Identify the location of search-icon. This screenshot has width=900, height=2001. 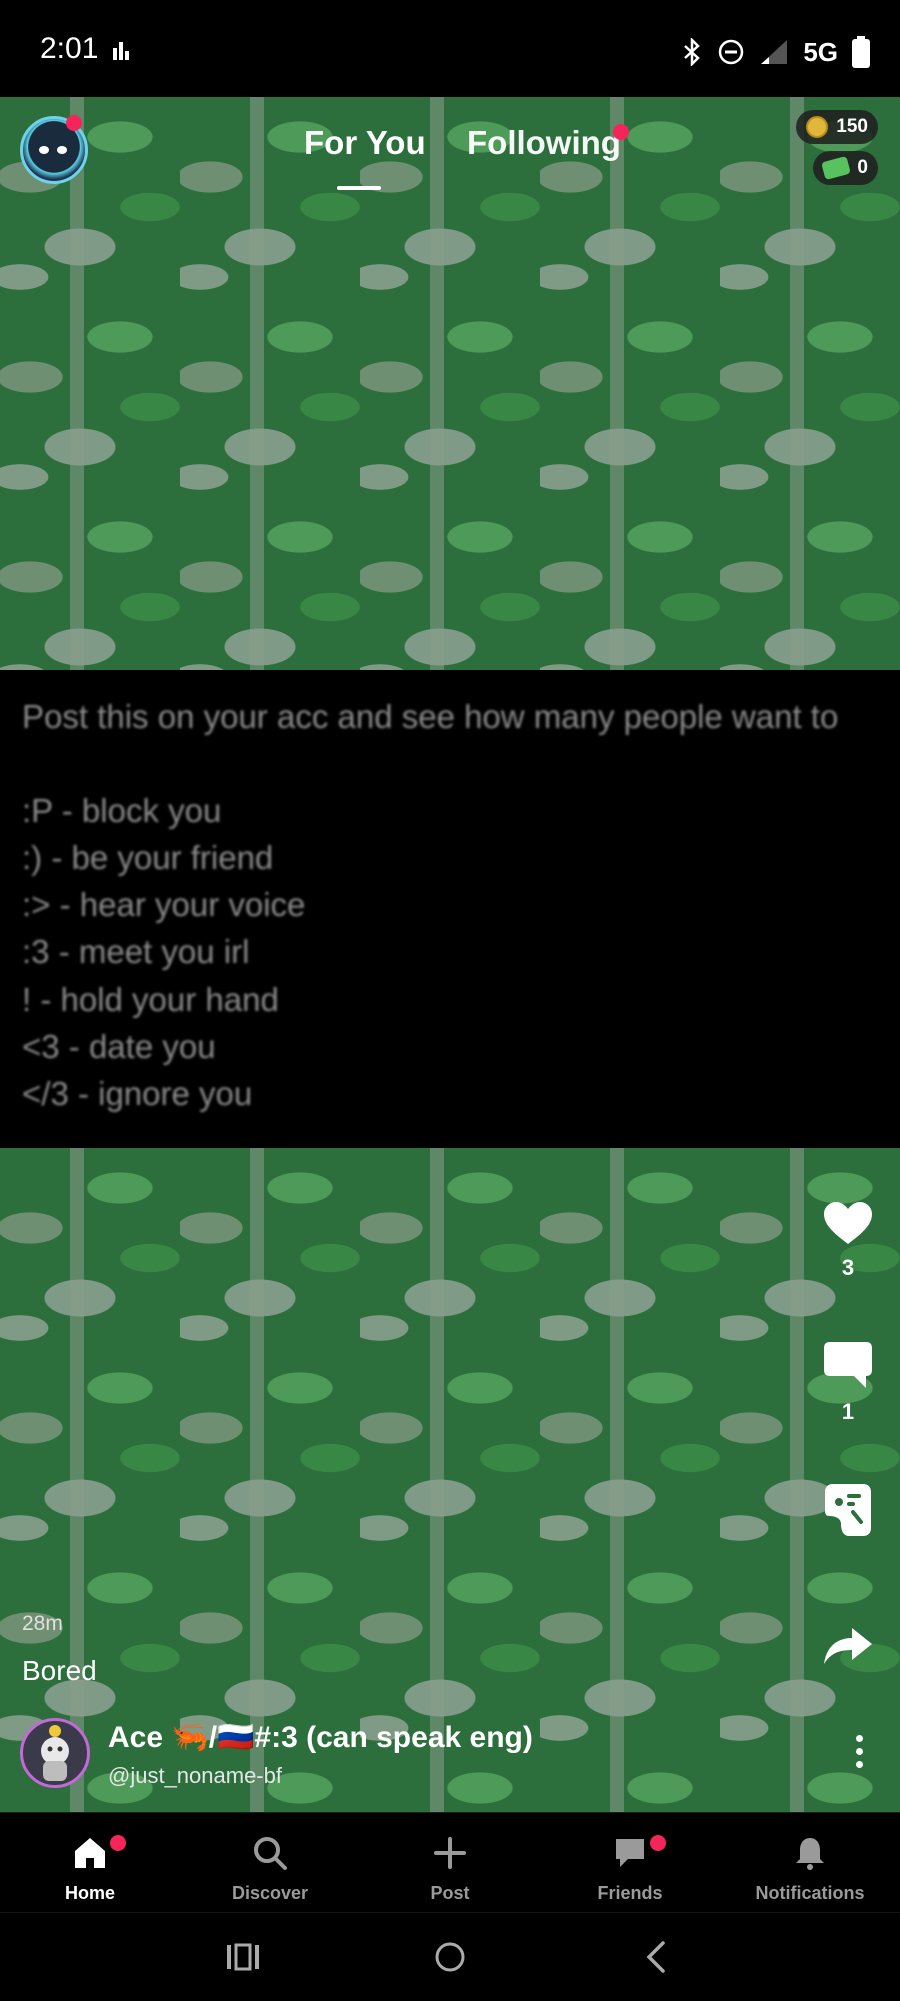
(270, 1853).